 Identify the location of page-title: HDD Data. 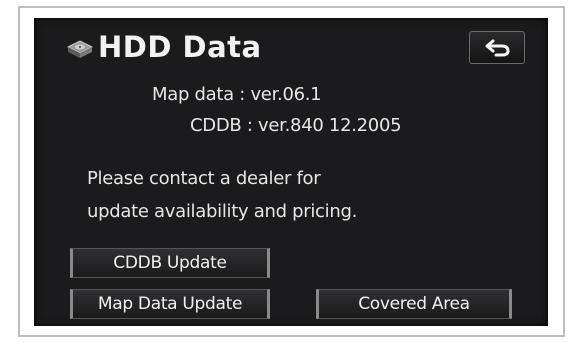
(180, 47).